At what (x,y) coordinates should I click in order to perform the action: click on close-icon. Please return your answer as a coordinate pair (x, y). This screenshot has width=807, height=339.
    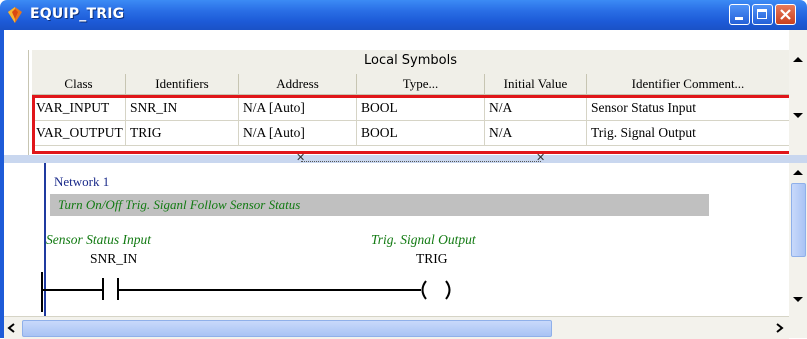
    Looking at the image, I should click on (785, 14).